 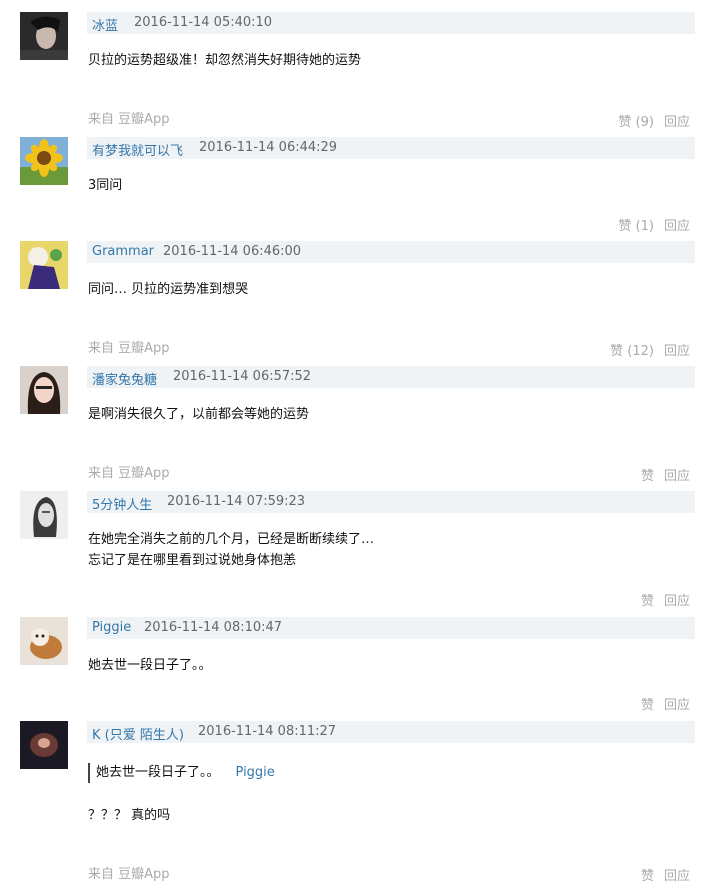 What do you see at coordinates (391, 23) in the screenshot?
I see `comment-header: 冰蓝 2016-11-14 05:40:10` at bounding box center [391, 23].